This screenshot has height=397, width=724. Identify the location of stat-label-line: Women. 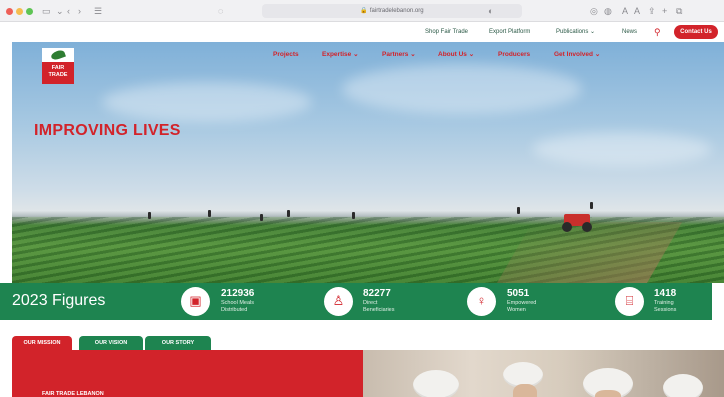
(516, 310).